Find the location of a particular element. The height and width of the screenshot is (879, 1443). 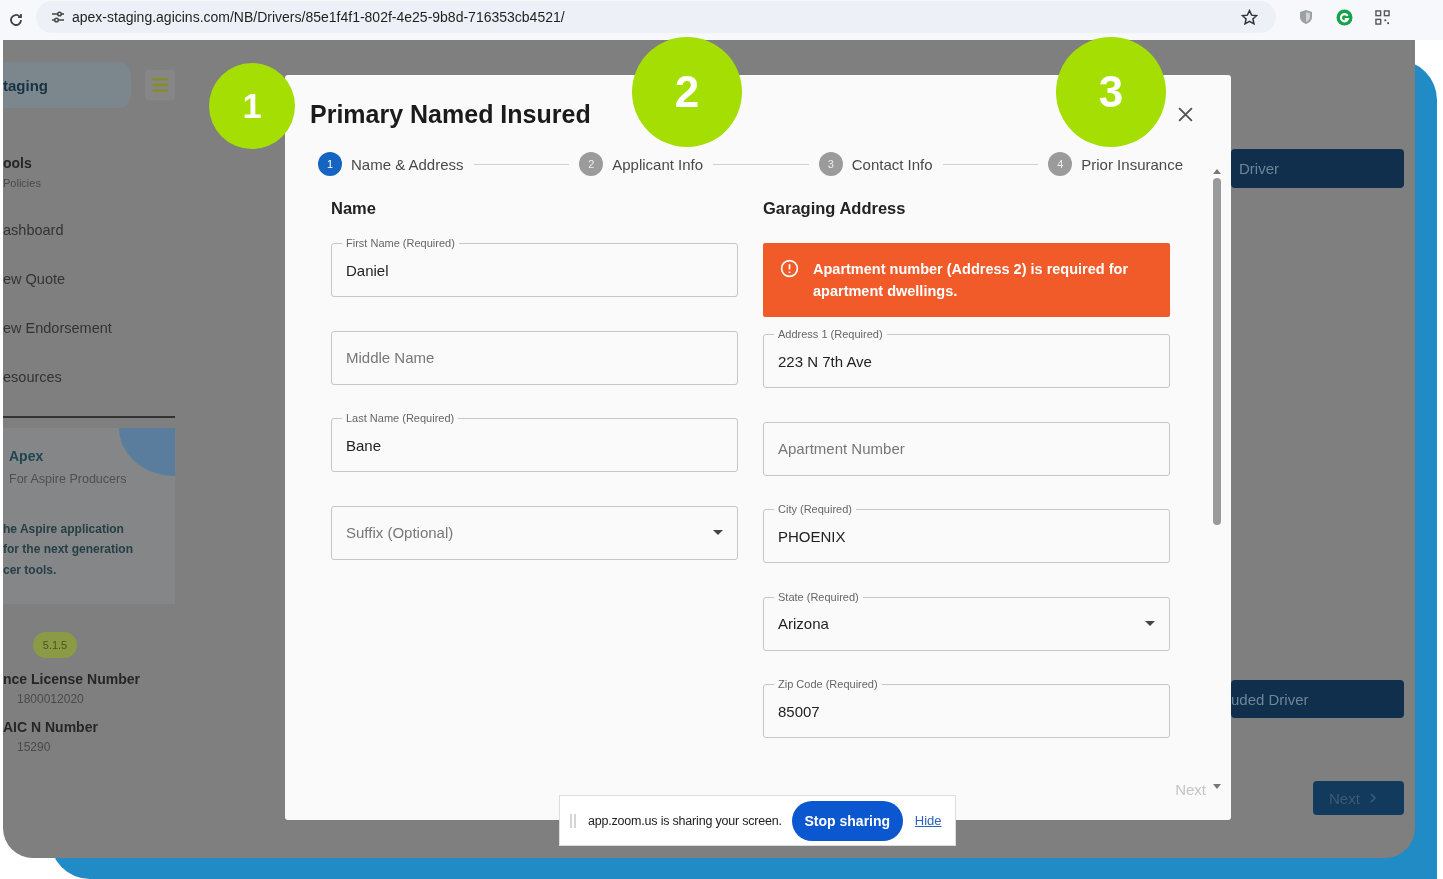

info-label: nce License Number is located at coordinates (72, 678).